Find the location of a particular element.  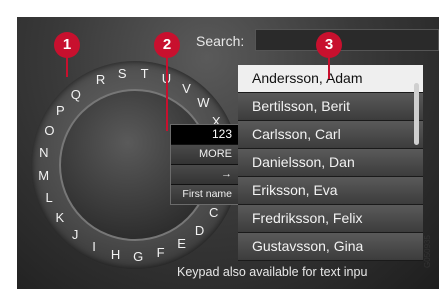

wheel-letter-c: C is located at coordinates (214, 213).